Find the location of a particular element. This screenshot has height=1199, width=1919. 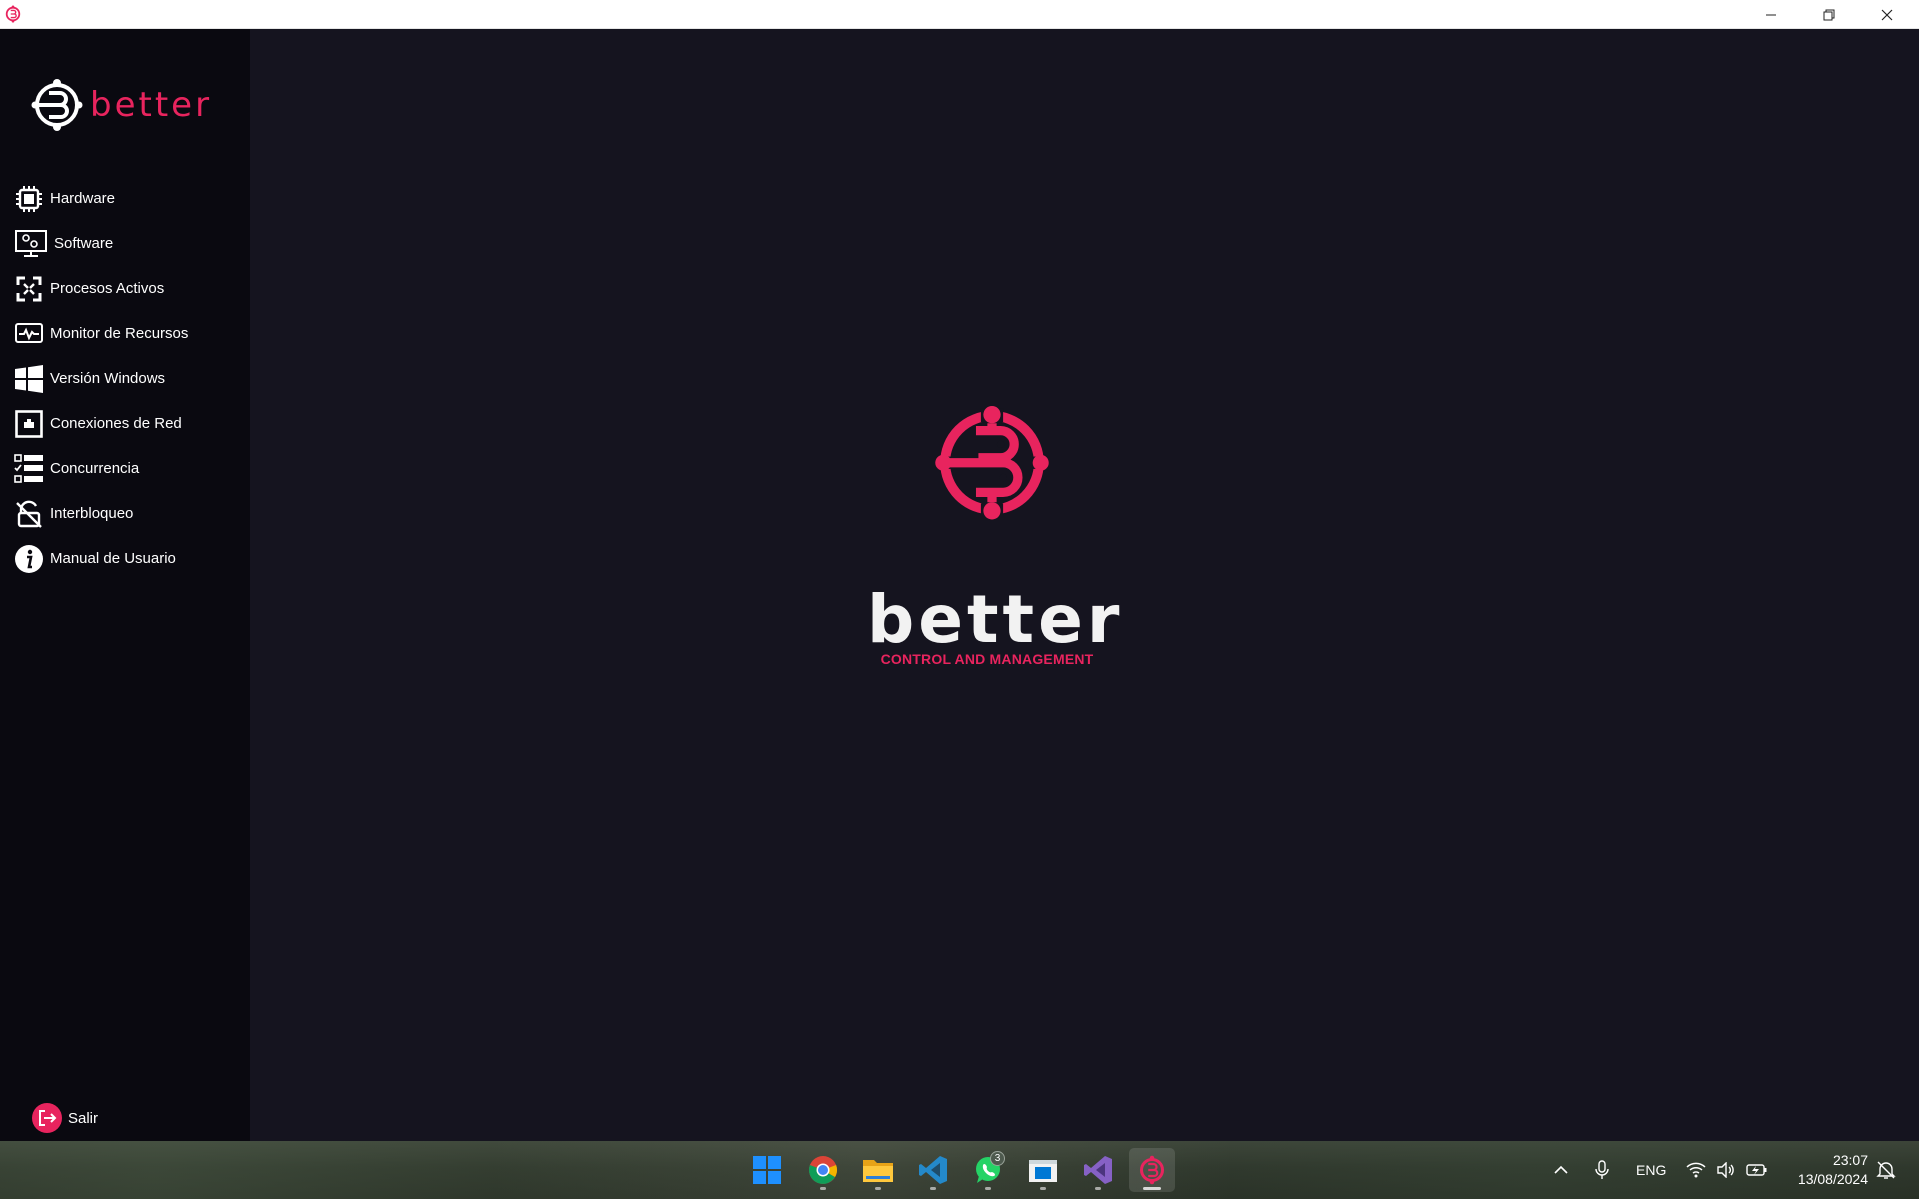

taskbar-clock: 23:07 13/08/2024 is located at coordinates (1828, 1170).